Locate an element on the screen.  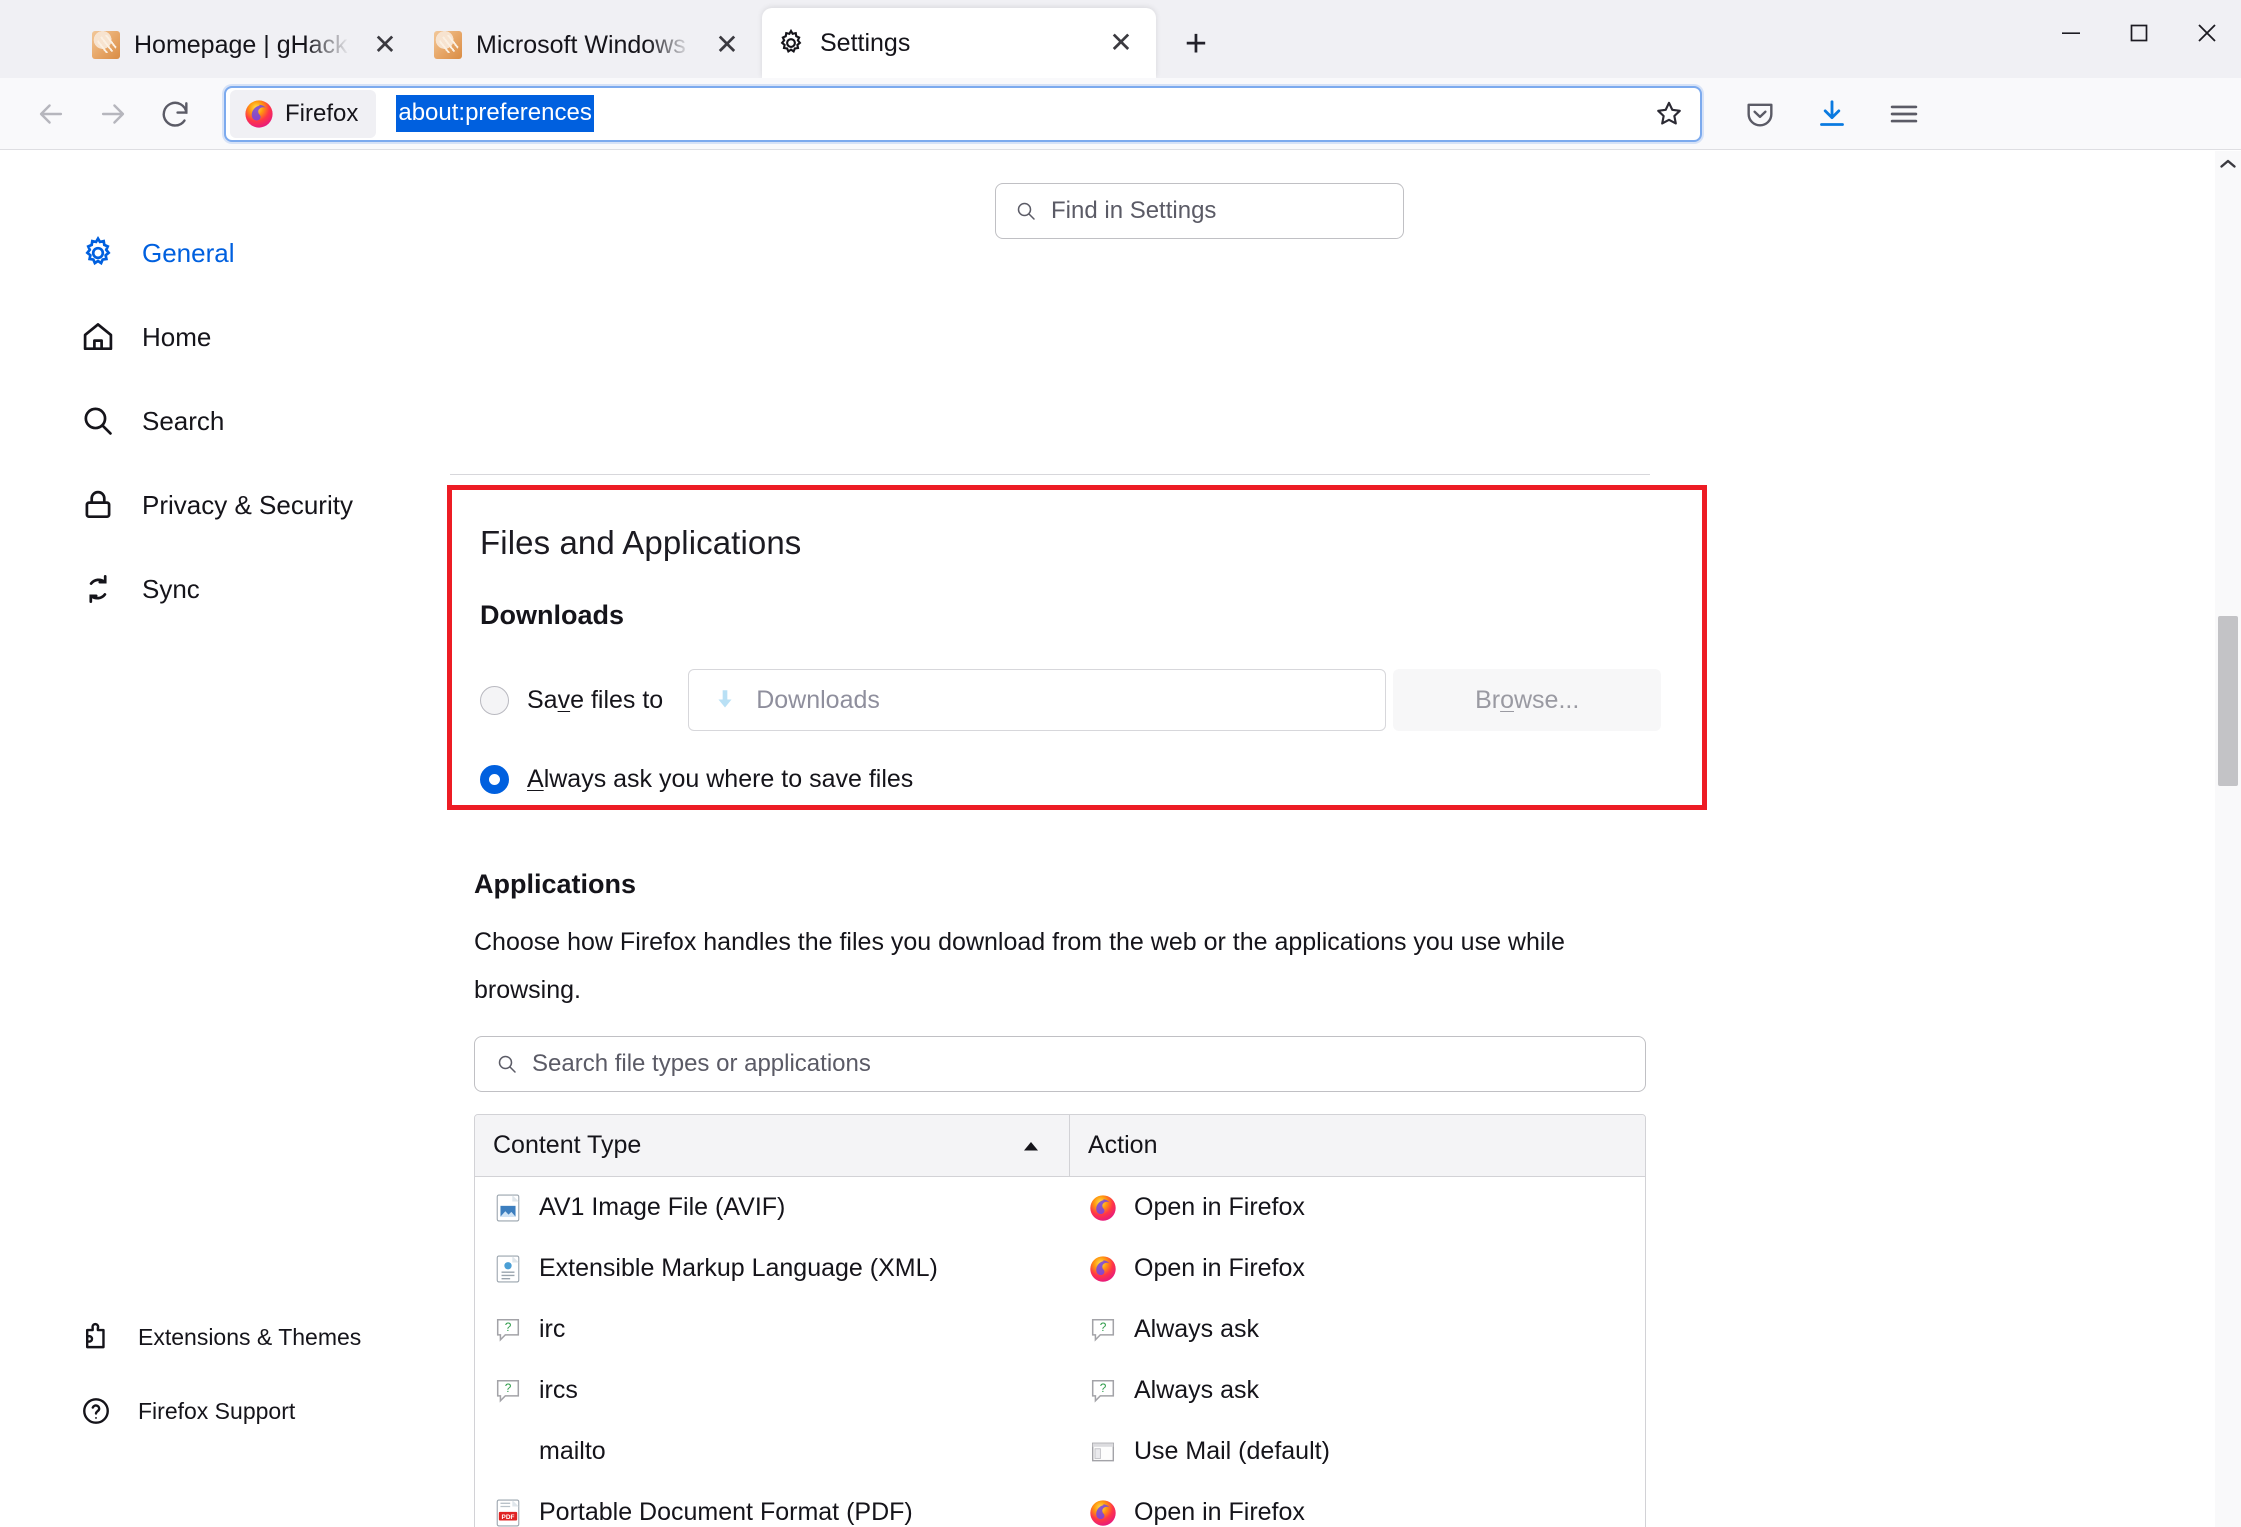
action-label: Always ask is located at coordinates (1197, 1390).